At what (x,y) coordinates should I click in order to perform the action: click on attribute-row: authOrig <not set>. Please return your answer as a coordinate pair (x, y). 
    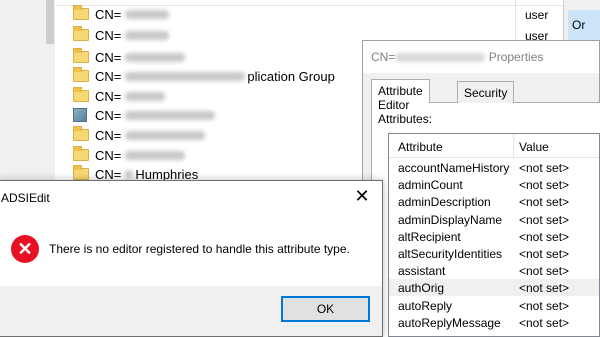
    Looking at the image, I should click on (494, 288).